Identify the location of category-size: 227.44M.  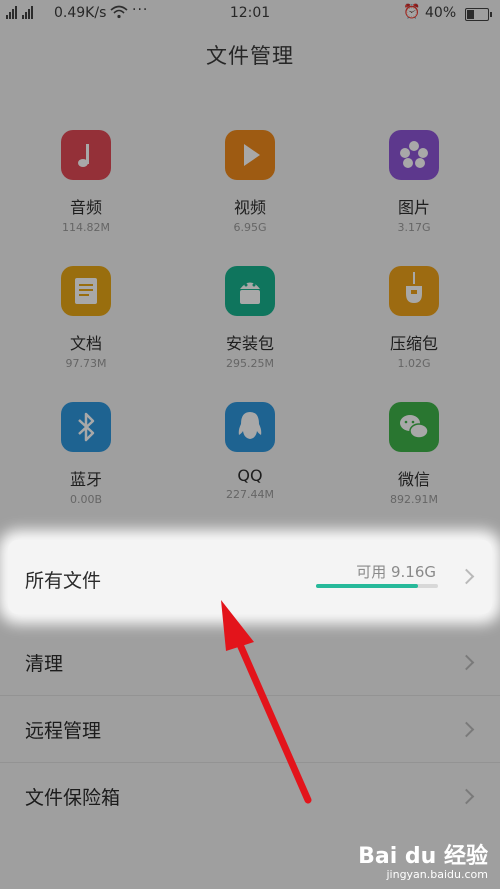
(250, 494).